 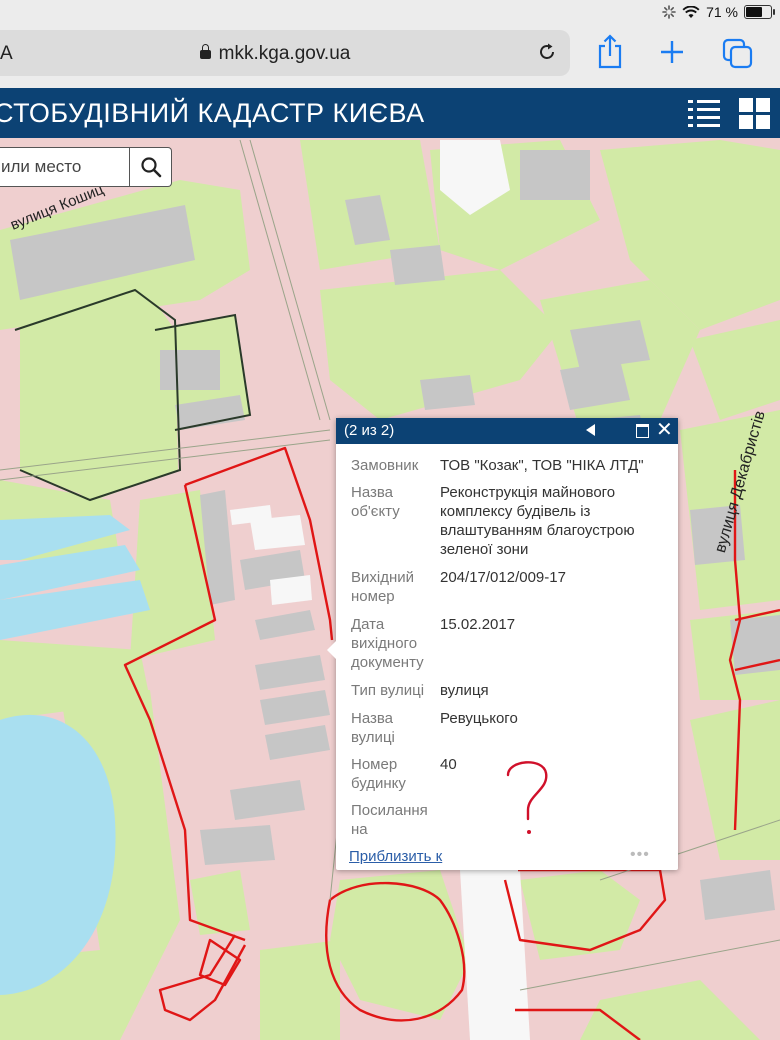 I want to click on list-icon, so click(x=704, y=114).